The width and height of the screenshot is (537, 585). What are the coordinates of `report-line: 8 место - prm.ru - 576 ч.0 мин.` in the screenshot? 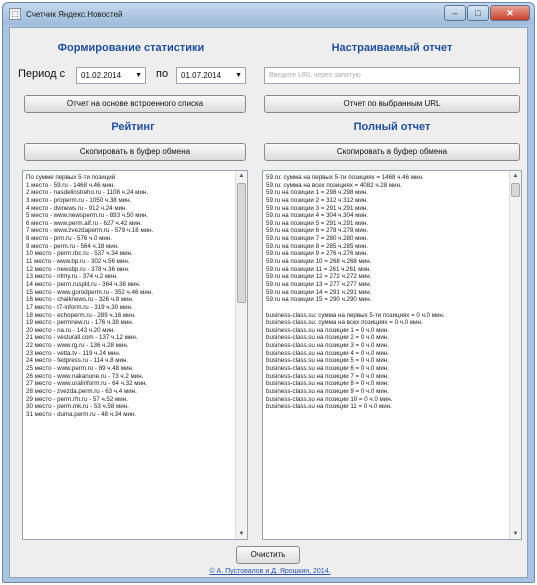 It's located at (69, 239).